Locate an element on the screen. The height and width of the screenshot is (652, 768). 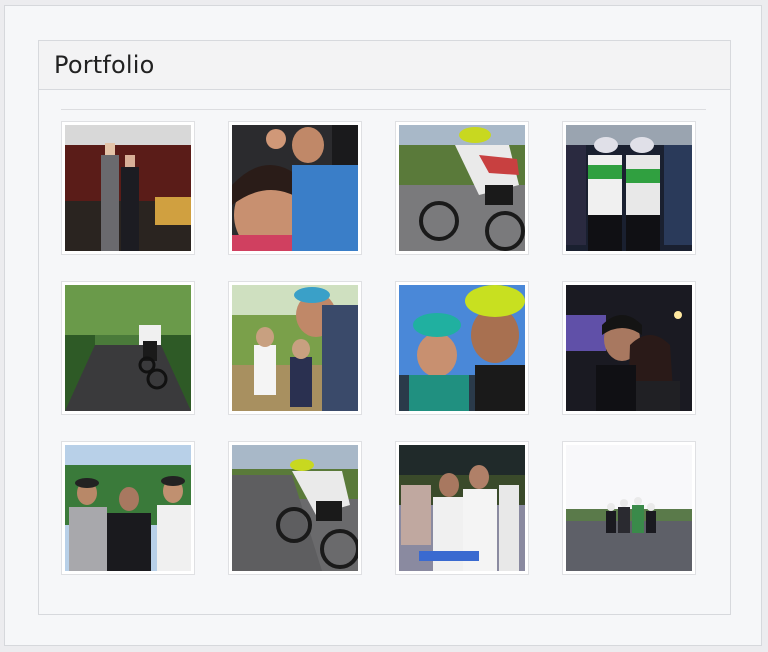
page-title: Portfolio is located at coordinates (104, 65).